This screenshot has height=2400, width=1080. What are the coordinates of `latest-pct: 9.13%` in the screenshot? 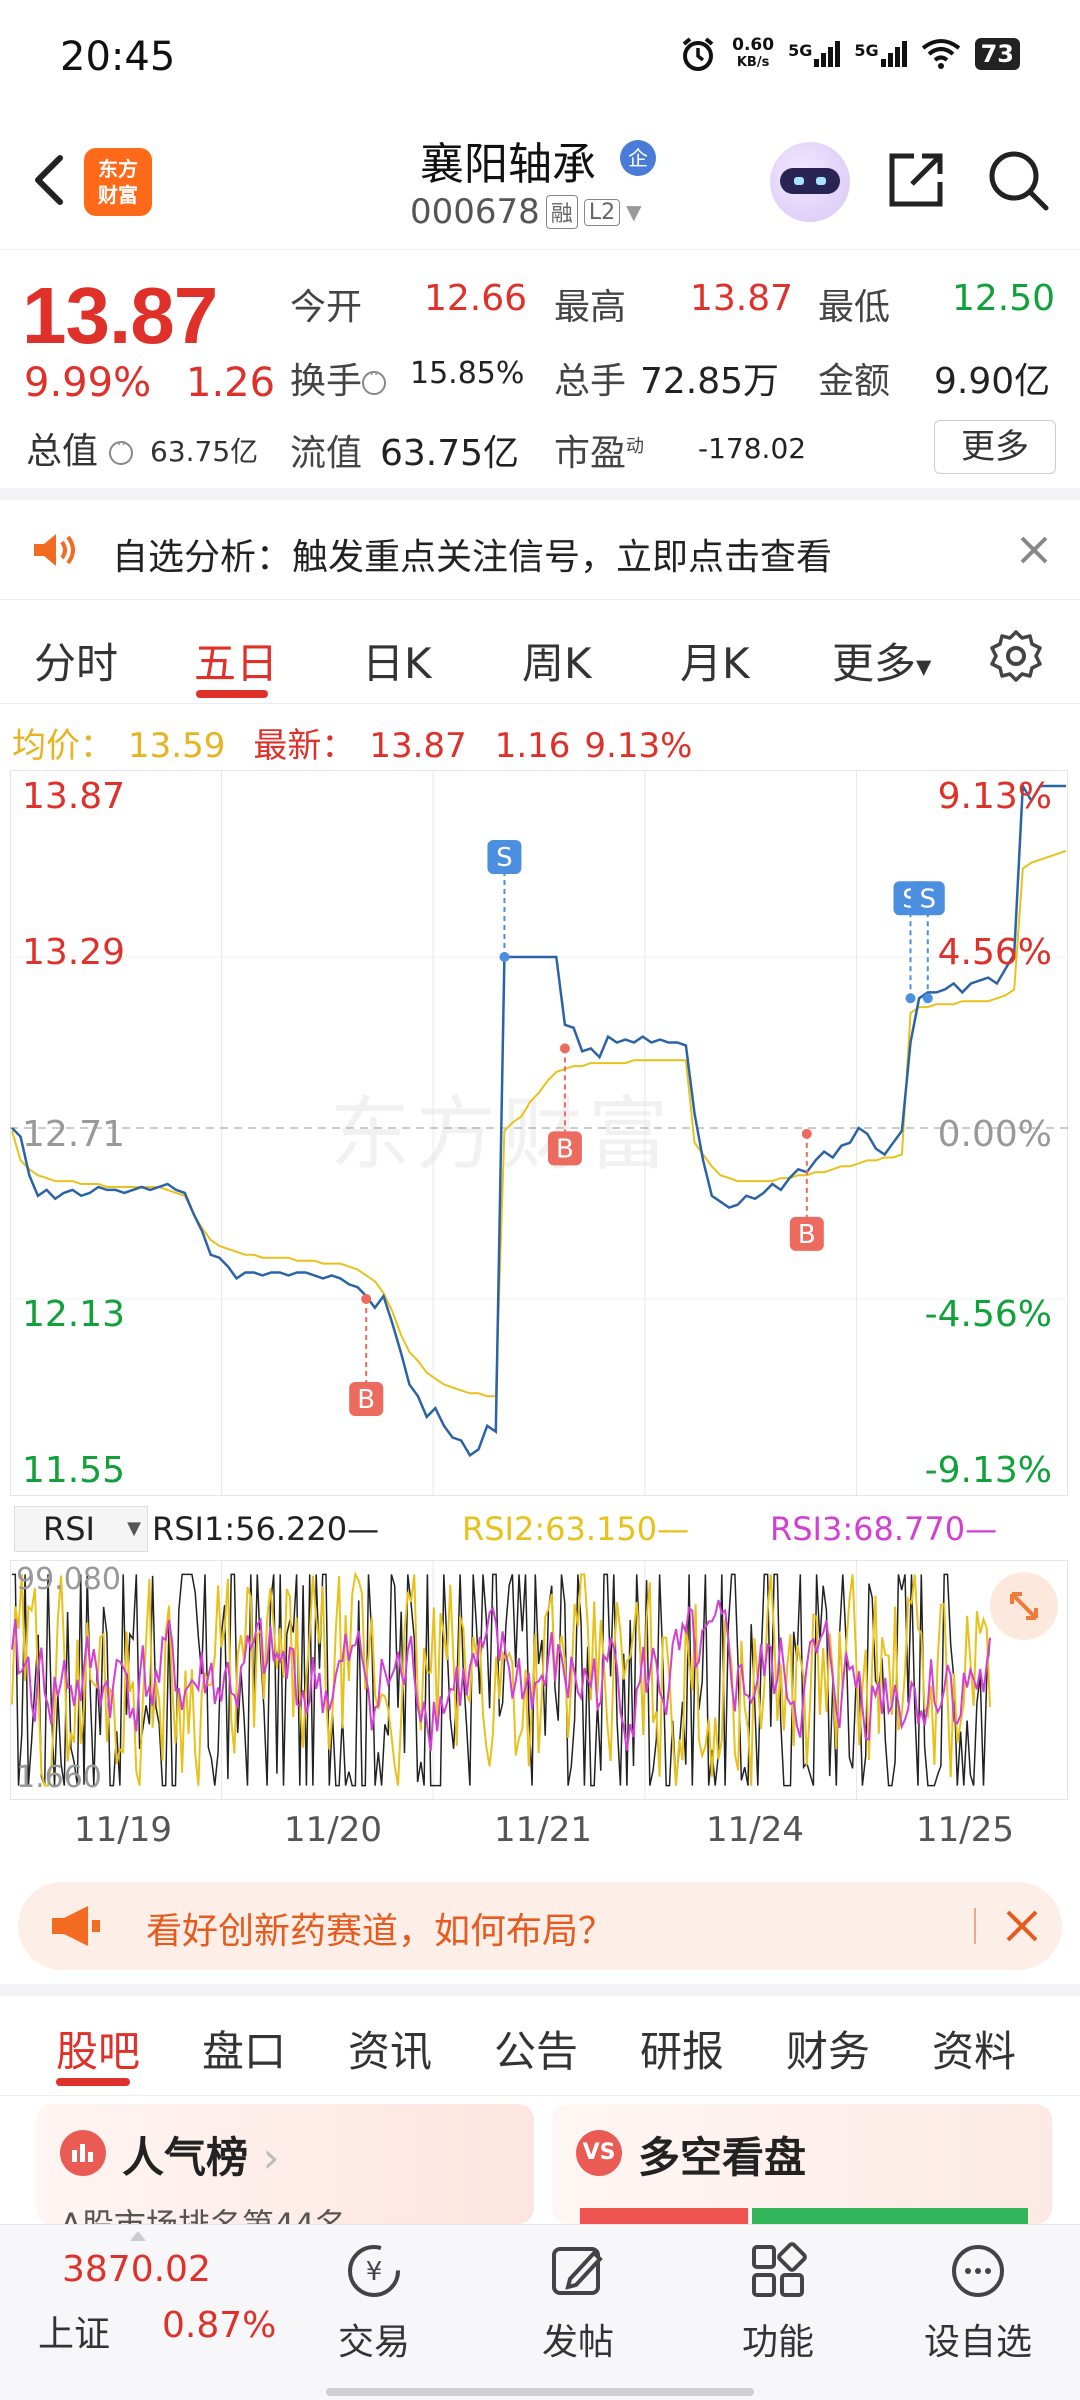 It's located at (638, 746).